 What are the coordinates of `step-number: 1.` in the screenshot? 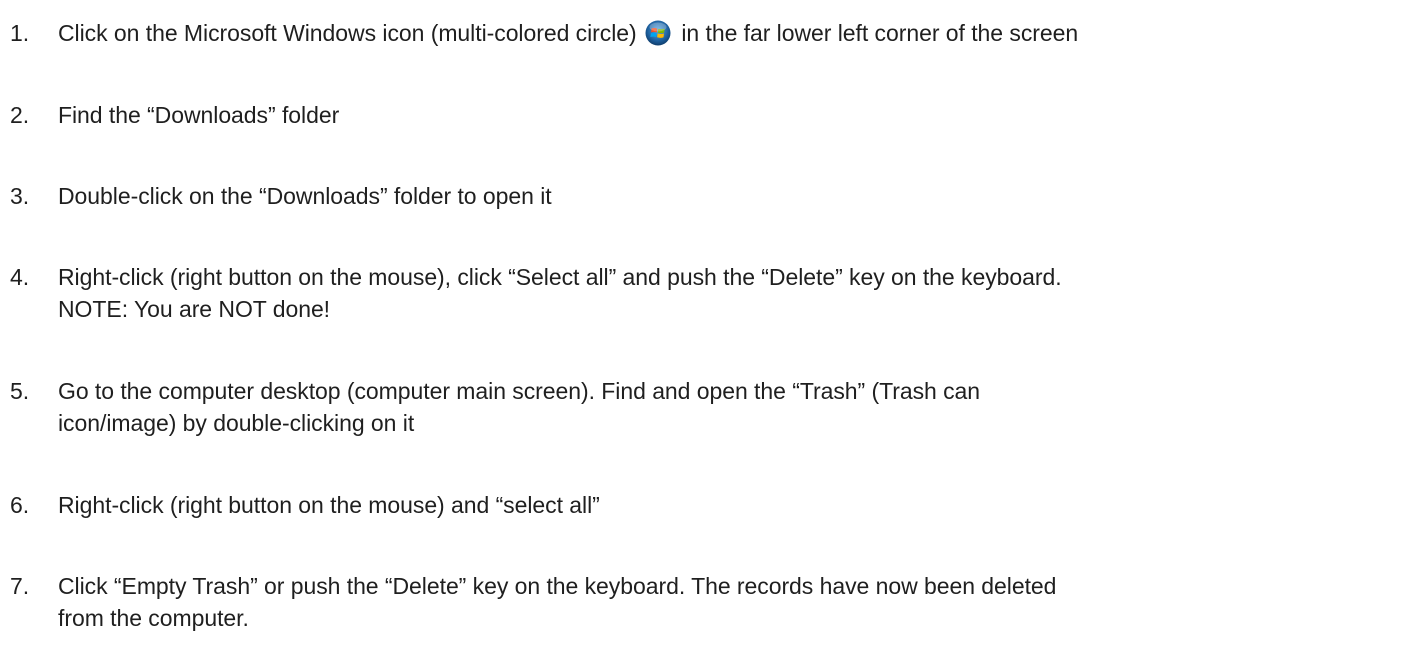 It's located at (20, 33).